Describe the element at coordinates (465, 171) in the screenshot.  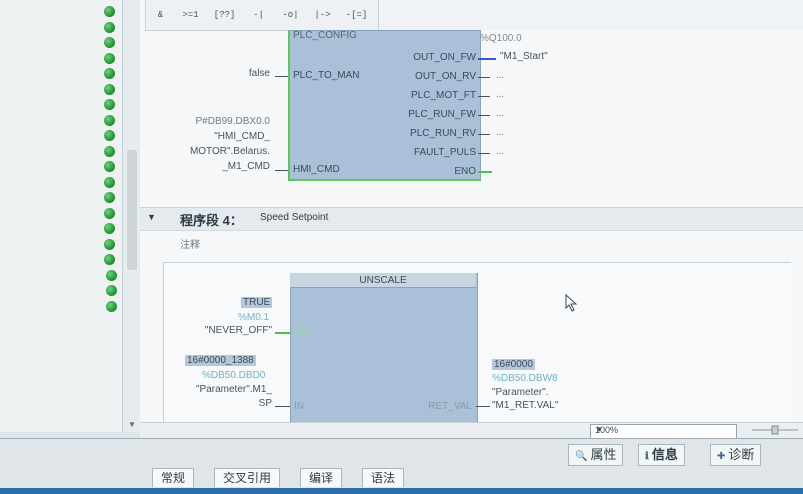
I see `pin-eno: ENO` at that location.